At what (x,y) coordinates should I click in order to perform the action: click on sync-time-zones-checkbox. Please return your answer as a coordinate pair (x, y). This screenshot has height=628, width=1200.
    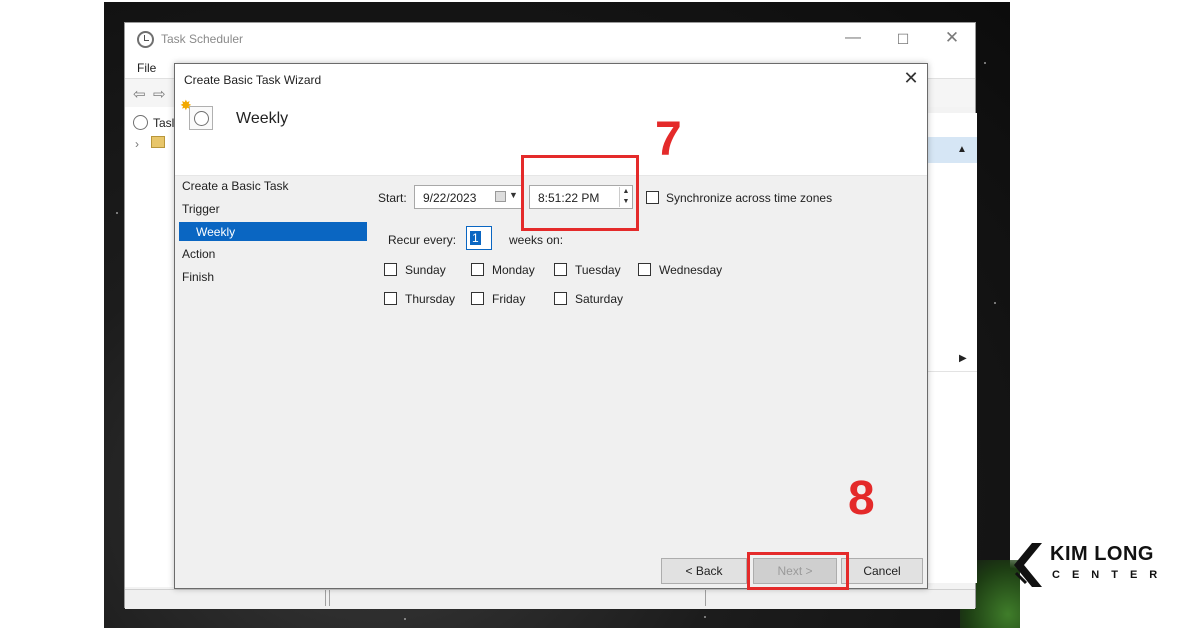
    Looking at the image, I should click on (652, 197).